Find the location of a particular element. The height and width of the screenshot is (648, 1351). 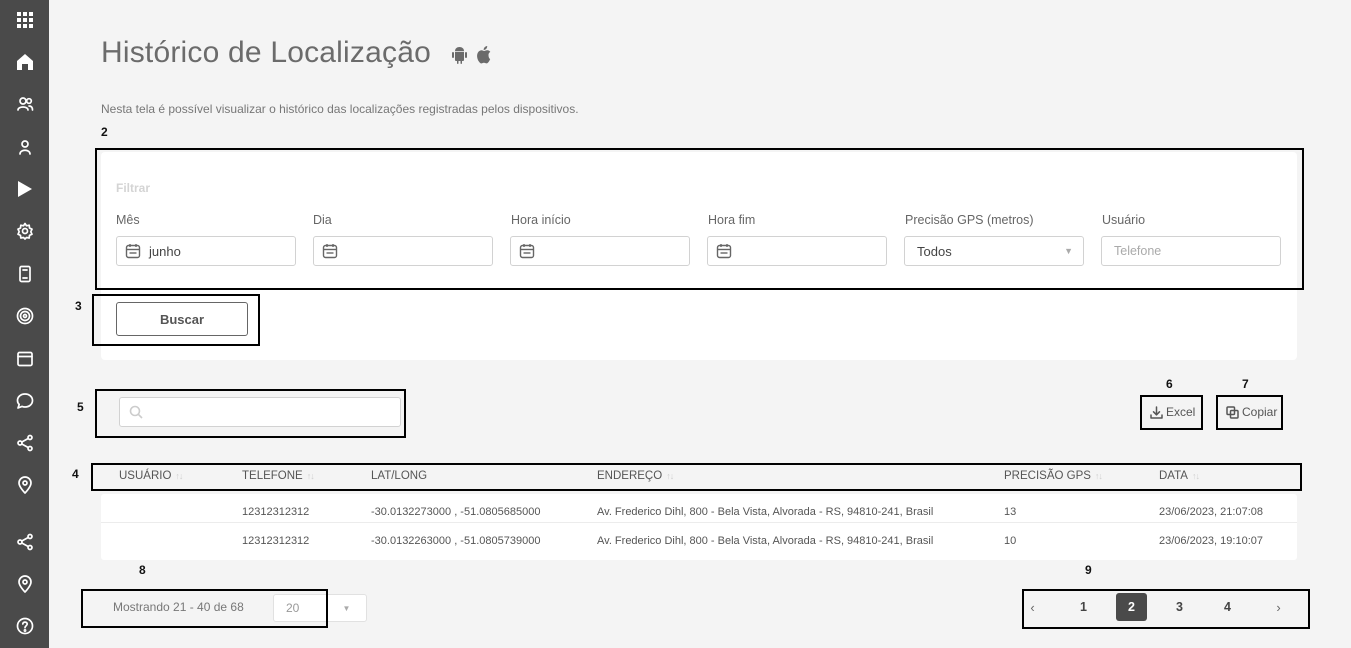

search-icon is located at coordinates (136, 412).